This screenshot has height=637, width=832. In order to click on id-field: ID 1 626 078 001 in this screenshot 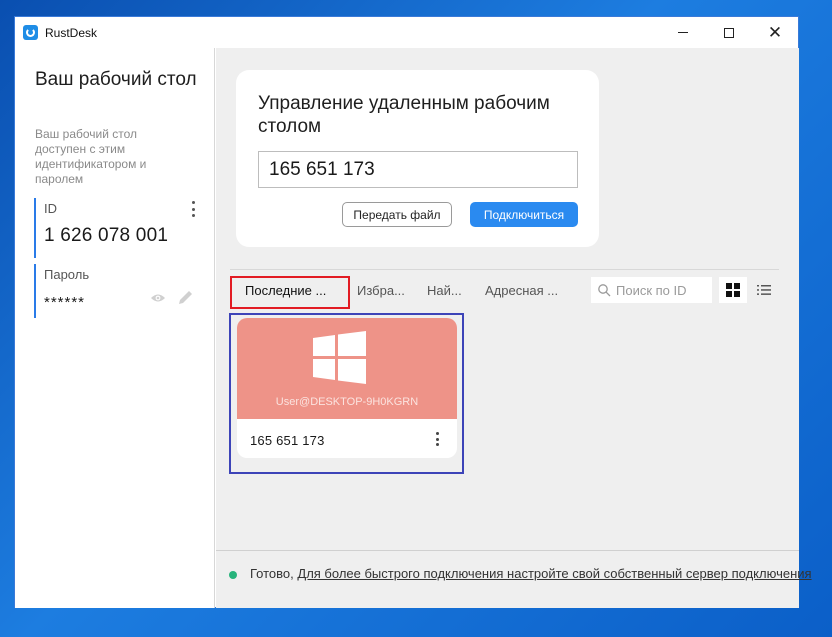, I will do `click(116, 228)`.